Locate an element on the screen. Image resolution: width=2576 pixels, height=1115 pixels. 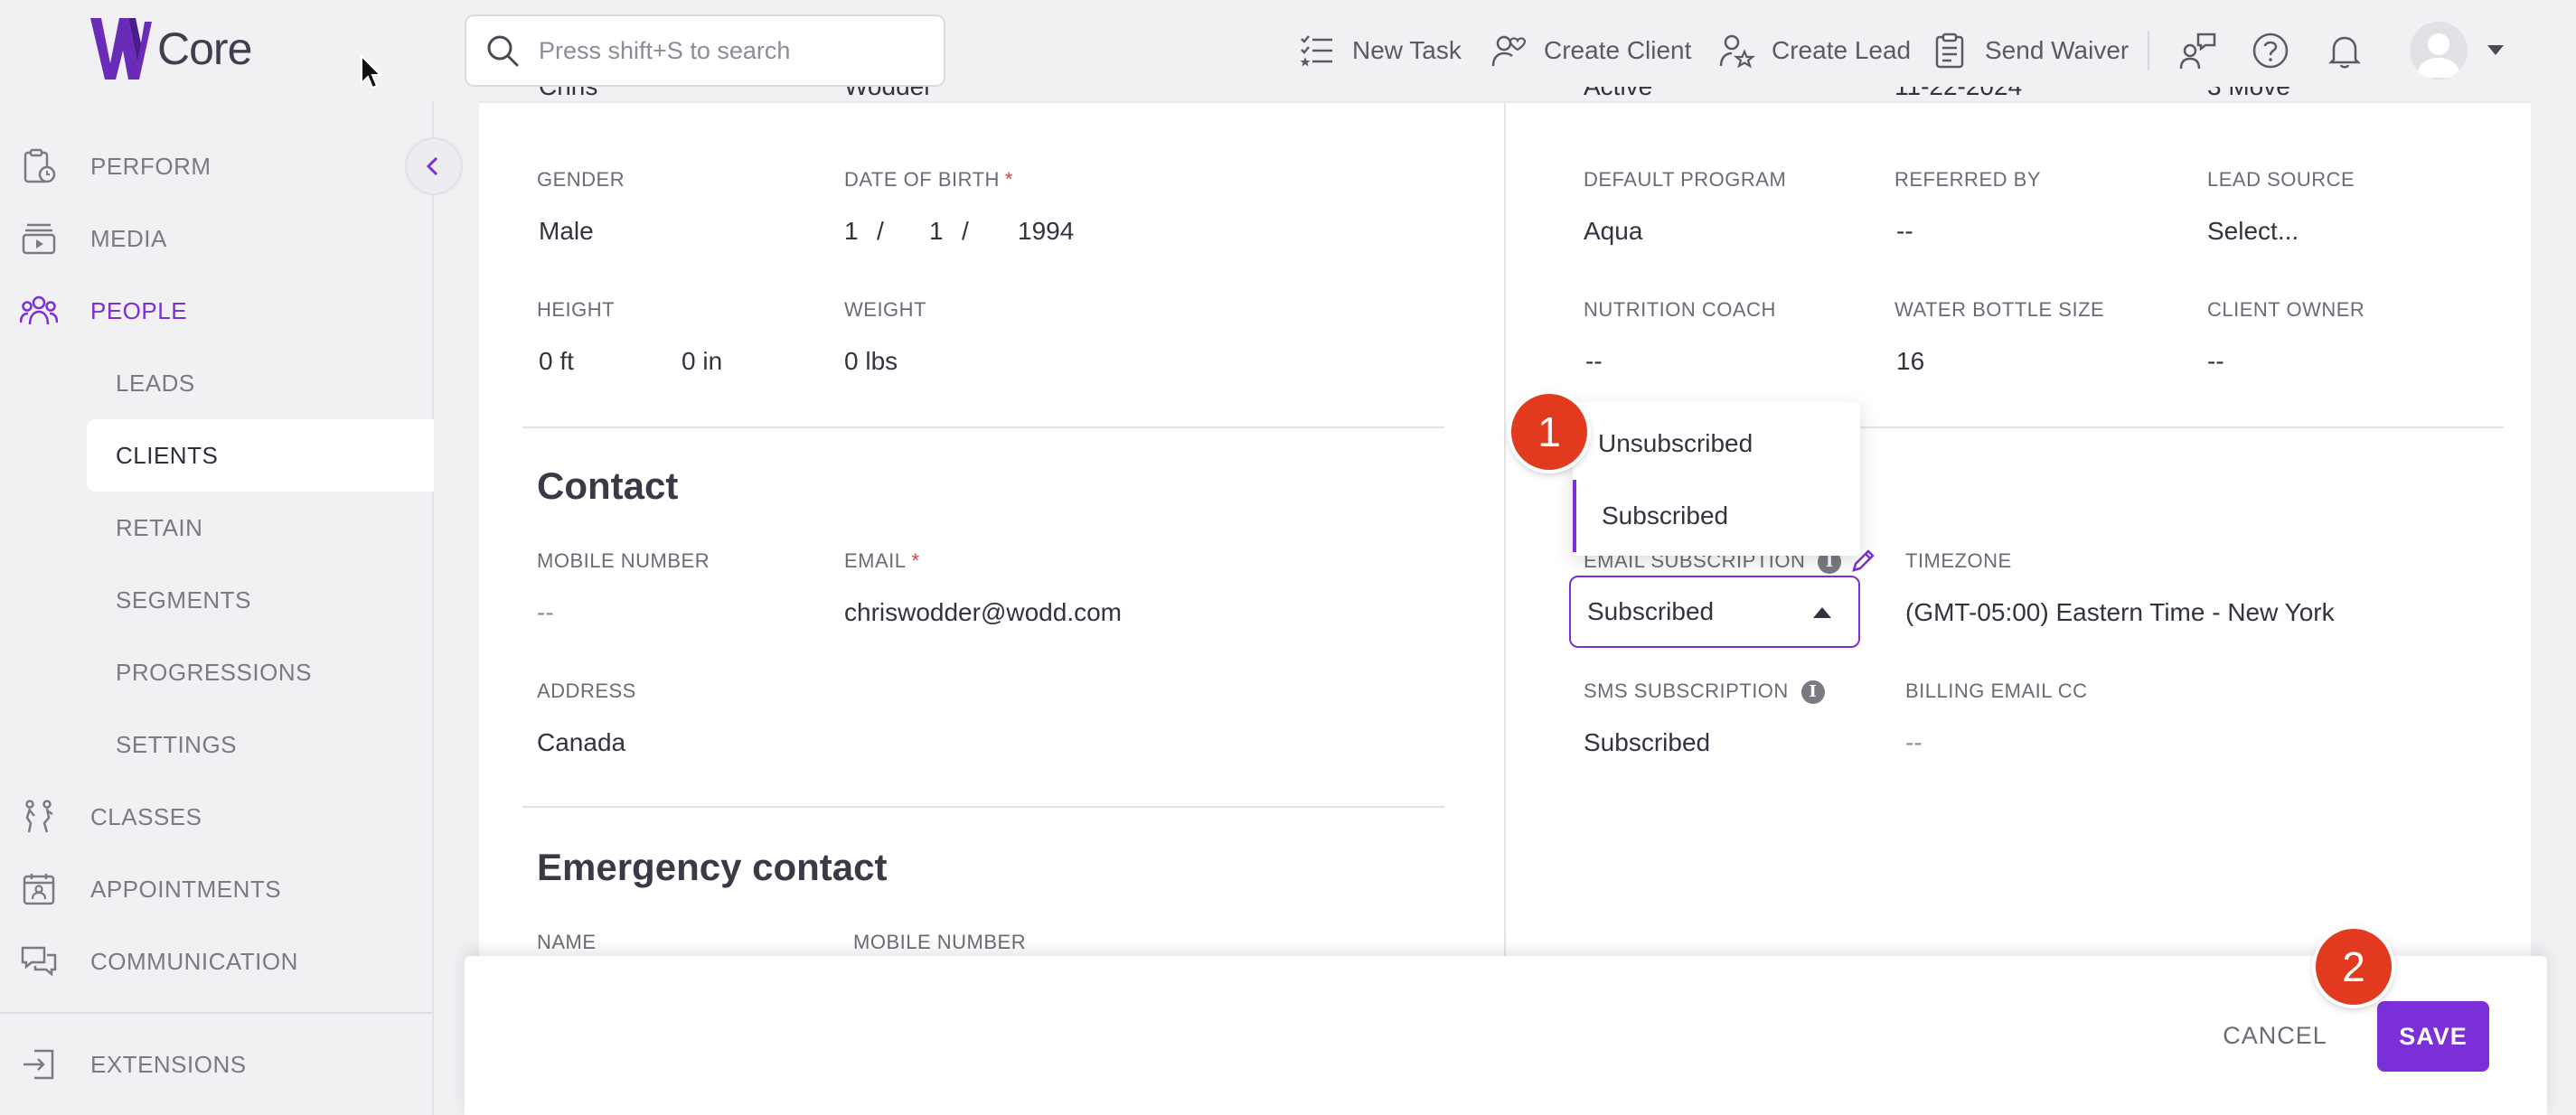
people-icon is located at coordinates (39, 310).